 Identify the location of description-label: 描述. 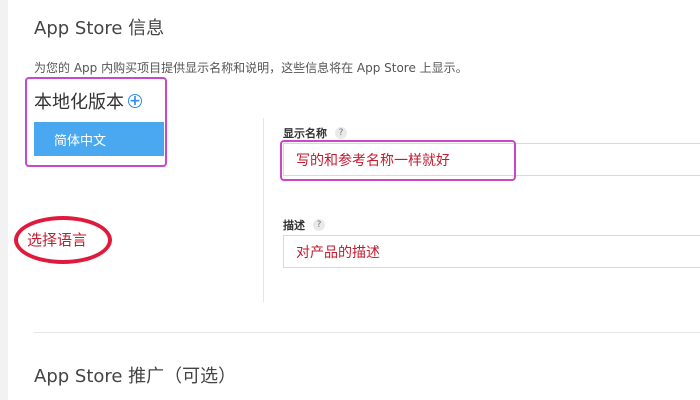
(294, 225).